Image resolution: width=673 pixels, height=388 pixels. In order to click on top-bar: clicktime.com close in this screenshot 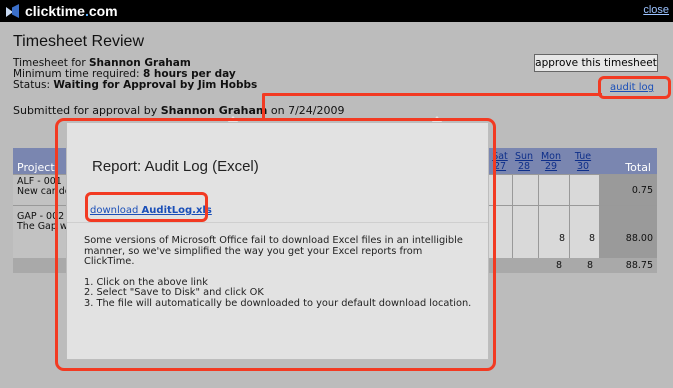, I will do `click(336, 11)`.